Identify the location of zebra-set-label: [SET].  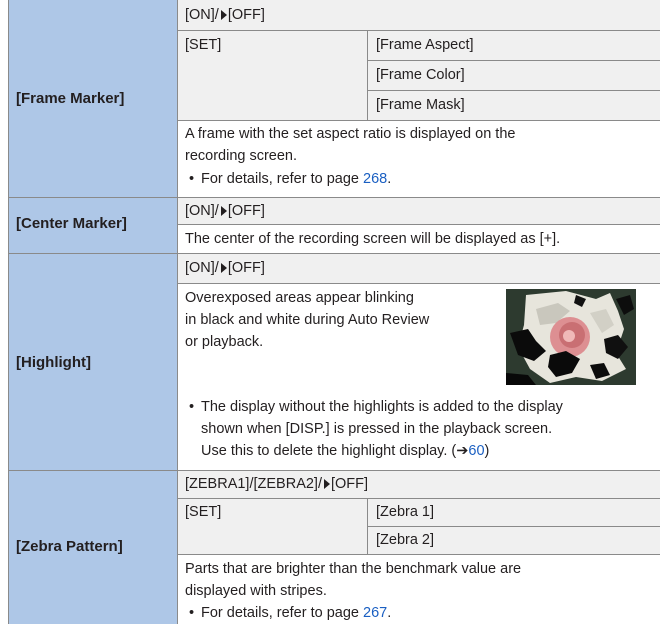
(203, 512).